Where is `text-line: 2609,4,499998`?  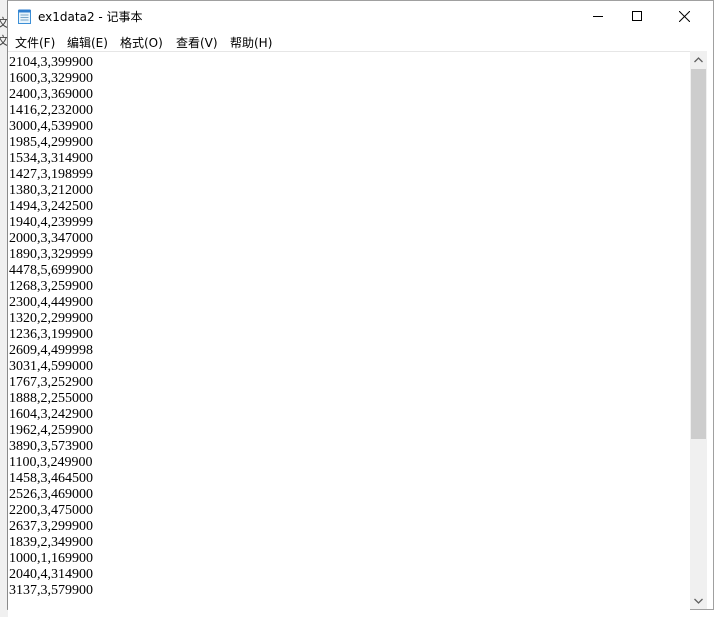
text-line: 2609,4,499998 is located at coordinates (51, 350).